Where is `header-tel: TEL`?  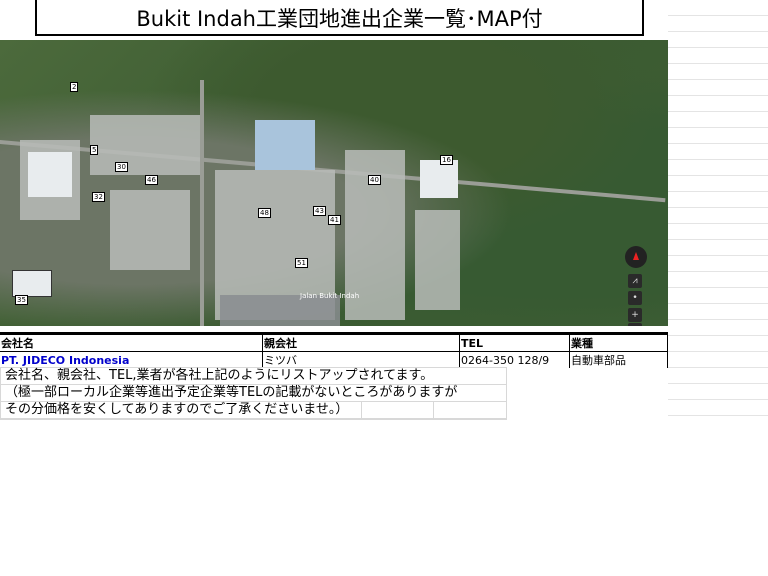
header-tel: TEL is located at coordinates (514, 342).